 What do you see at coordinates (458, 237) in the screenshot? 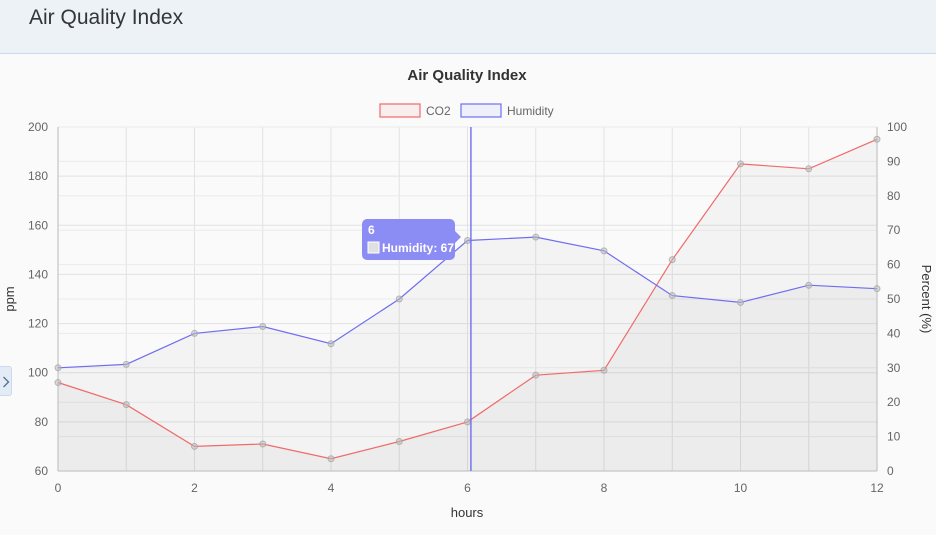
I see `tooltip-caret` at bounding box center [458, 237].